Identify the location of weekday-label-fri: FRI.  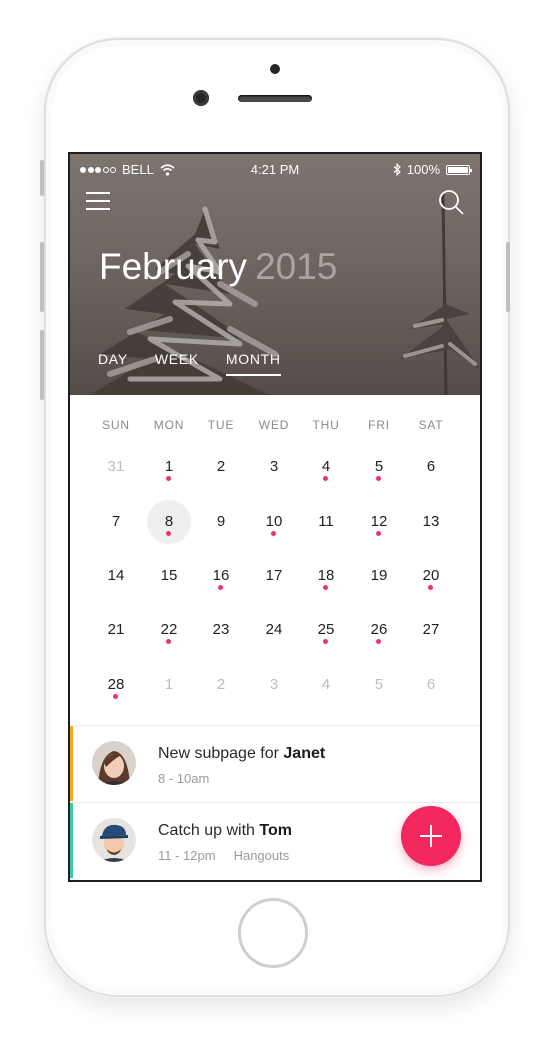
(379, 425).